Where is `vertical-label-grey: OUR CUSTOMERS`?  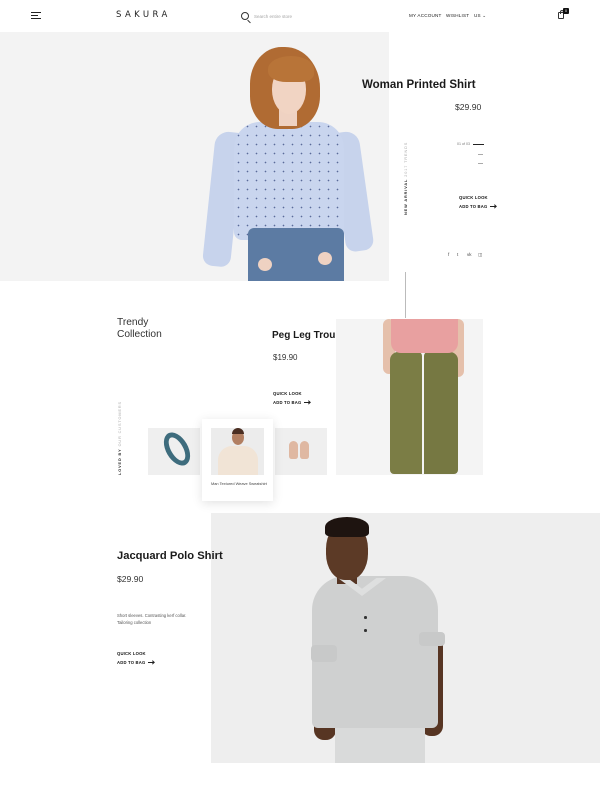
vertical-label-grey: OUR CUSTOMERS is located at coordinates (120, 424).